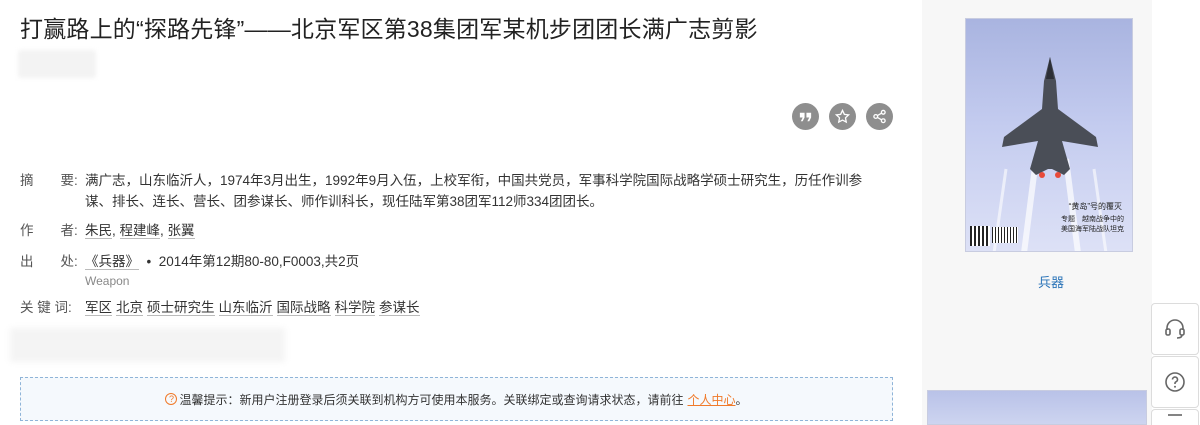 This screenshot has height=425, width=1200. Describe the element at coordinates (1095, 206) in the screenshot. I see `cover-caption: “黄岛”号的覆灭` at that location.